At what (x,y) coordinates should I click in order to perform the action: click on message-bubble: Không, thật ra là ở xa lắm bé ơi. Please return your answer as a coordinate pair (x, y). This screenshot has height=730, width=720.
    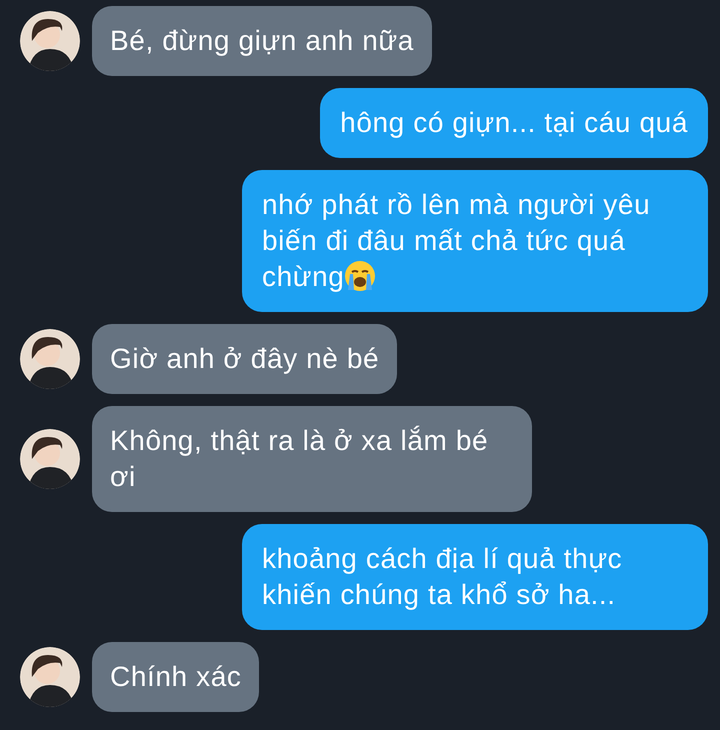
    Looking at the image, I should click on (312, 459).